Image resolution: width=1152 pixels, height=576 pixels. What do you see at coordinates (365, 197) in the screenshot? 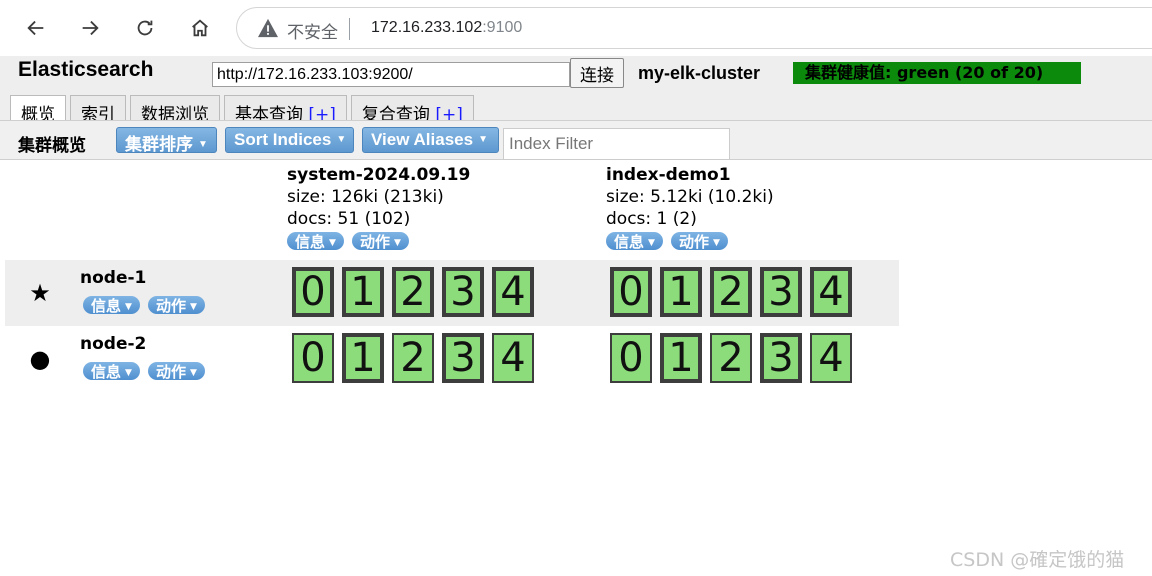
I see `index-size: size: 126ki (213ki)` at bounding box center [365, 197].